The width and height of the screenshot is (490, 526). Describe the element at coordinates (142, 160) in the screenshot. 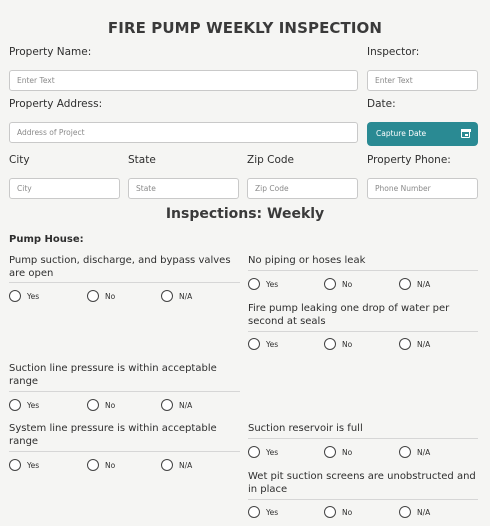

I see `state-label: State` at that location.